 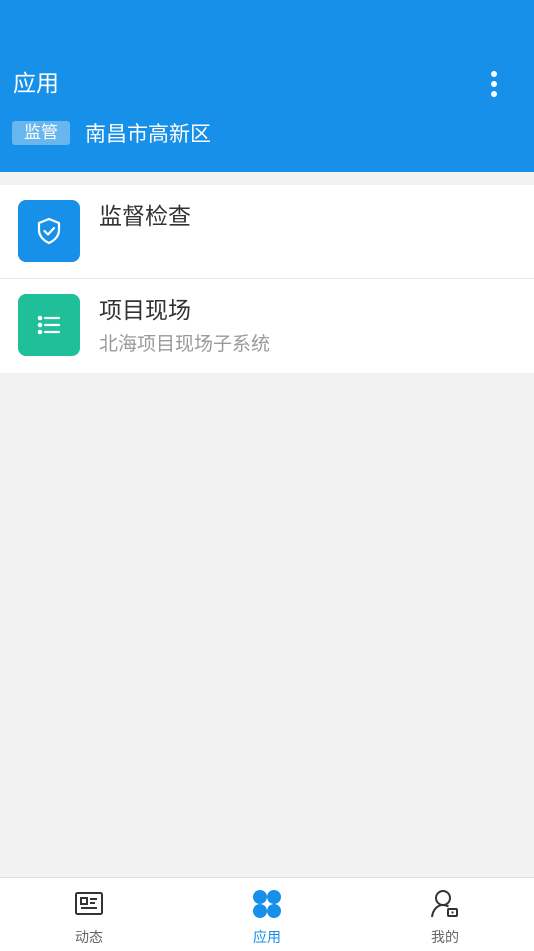 I want to click on bottom-tabbar: 动态 应用 我的, so click(x=267, y=914).